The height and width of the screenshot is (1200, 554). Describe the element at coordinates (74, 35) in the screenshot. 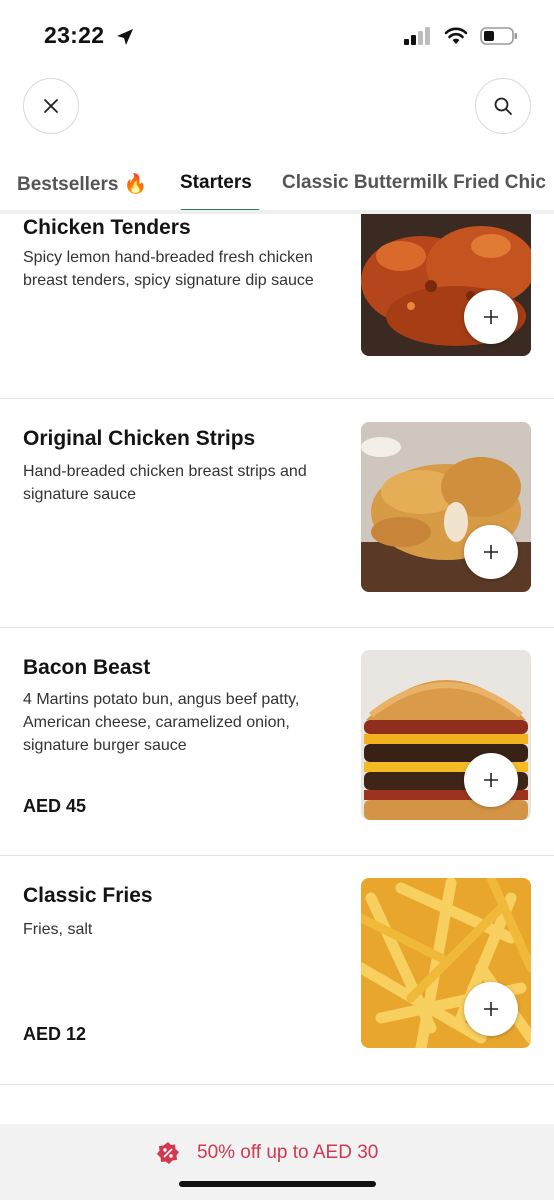

I see `status-time: 23:22` at that location.